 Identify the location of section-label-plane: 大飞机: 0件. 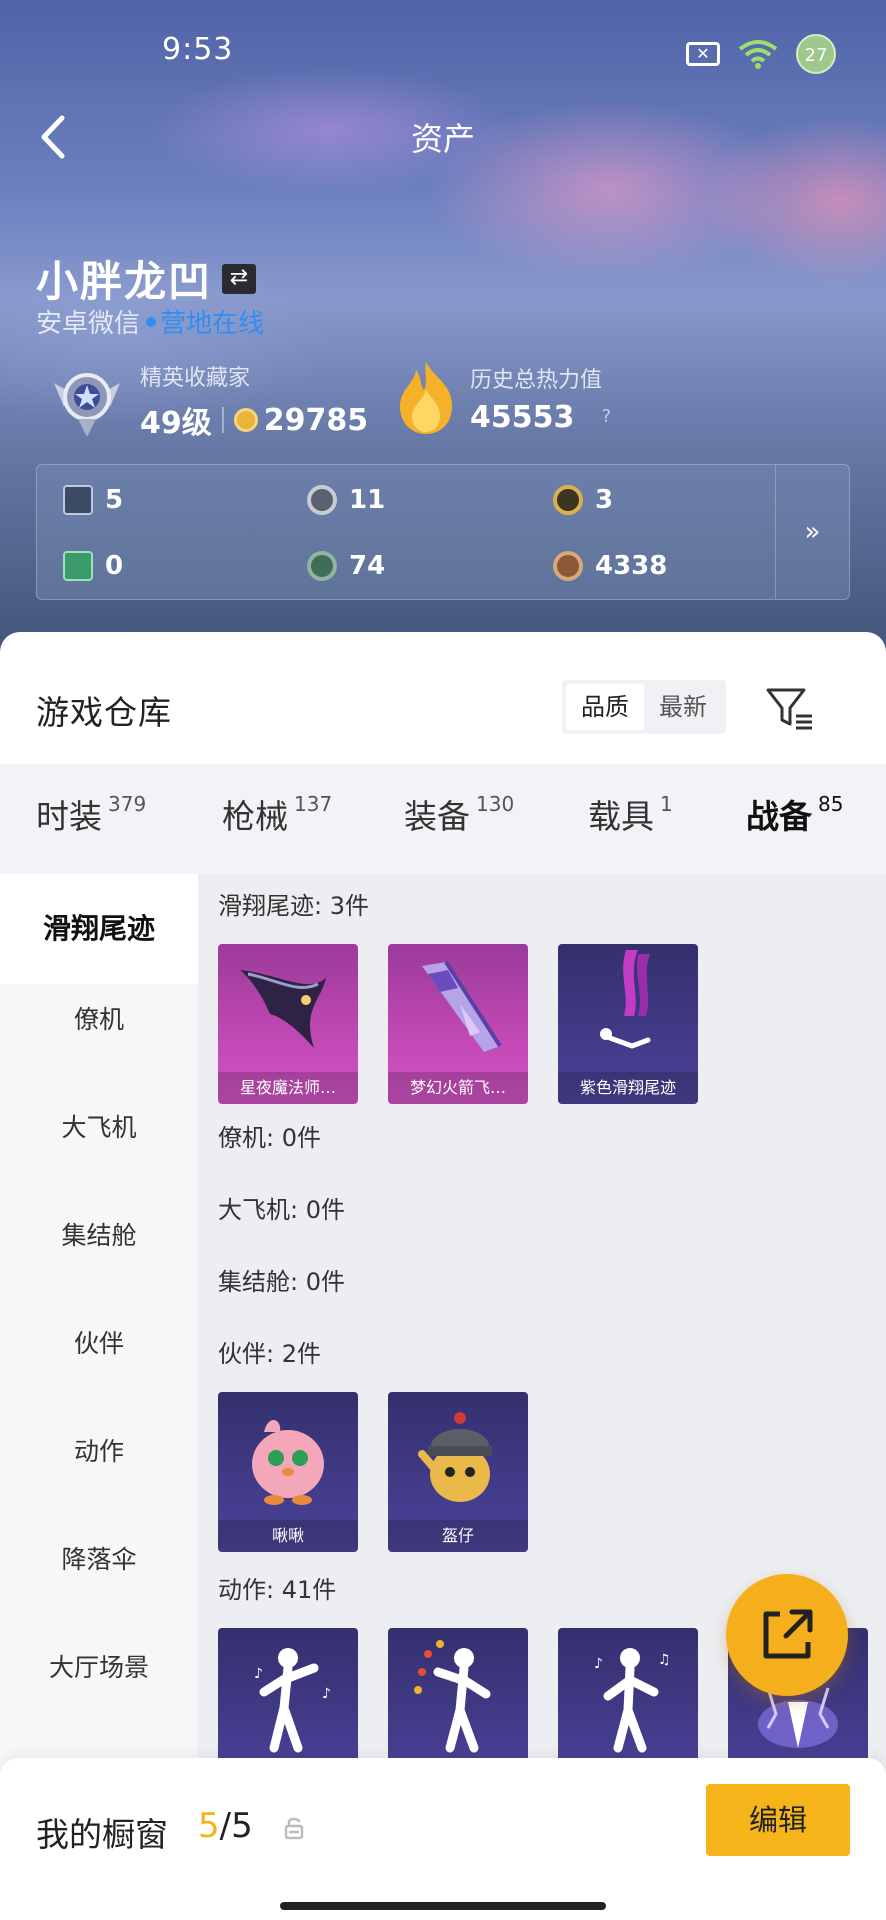
(281, 1210).